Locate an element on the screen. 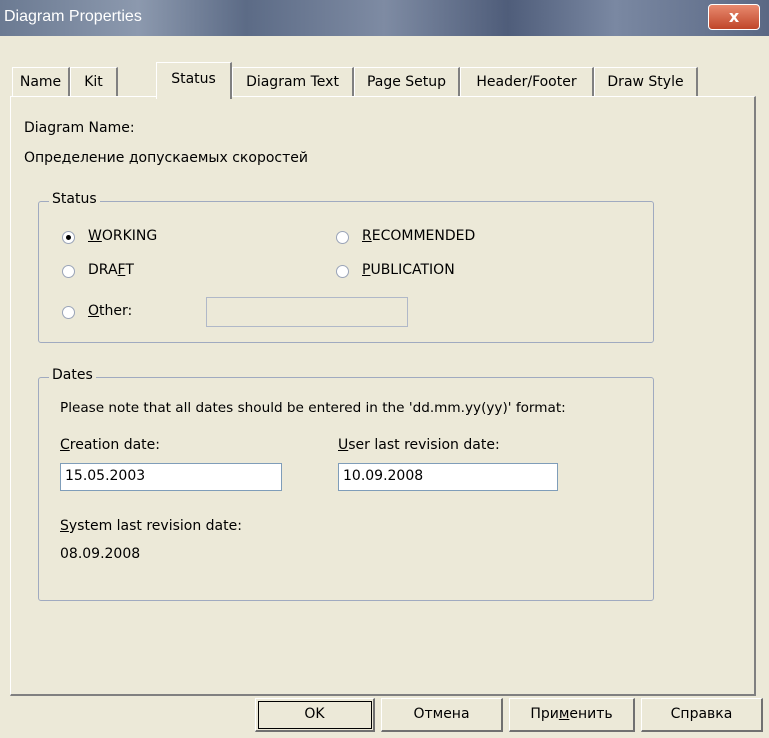 This screenshot has height=738, width=769. tab-name: Name is located at coordinates (41, 82).